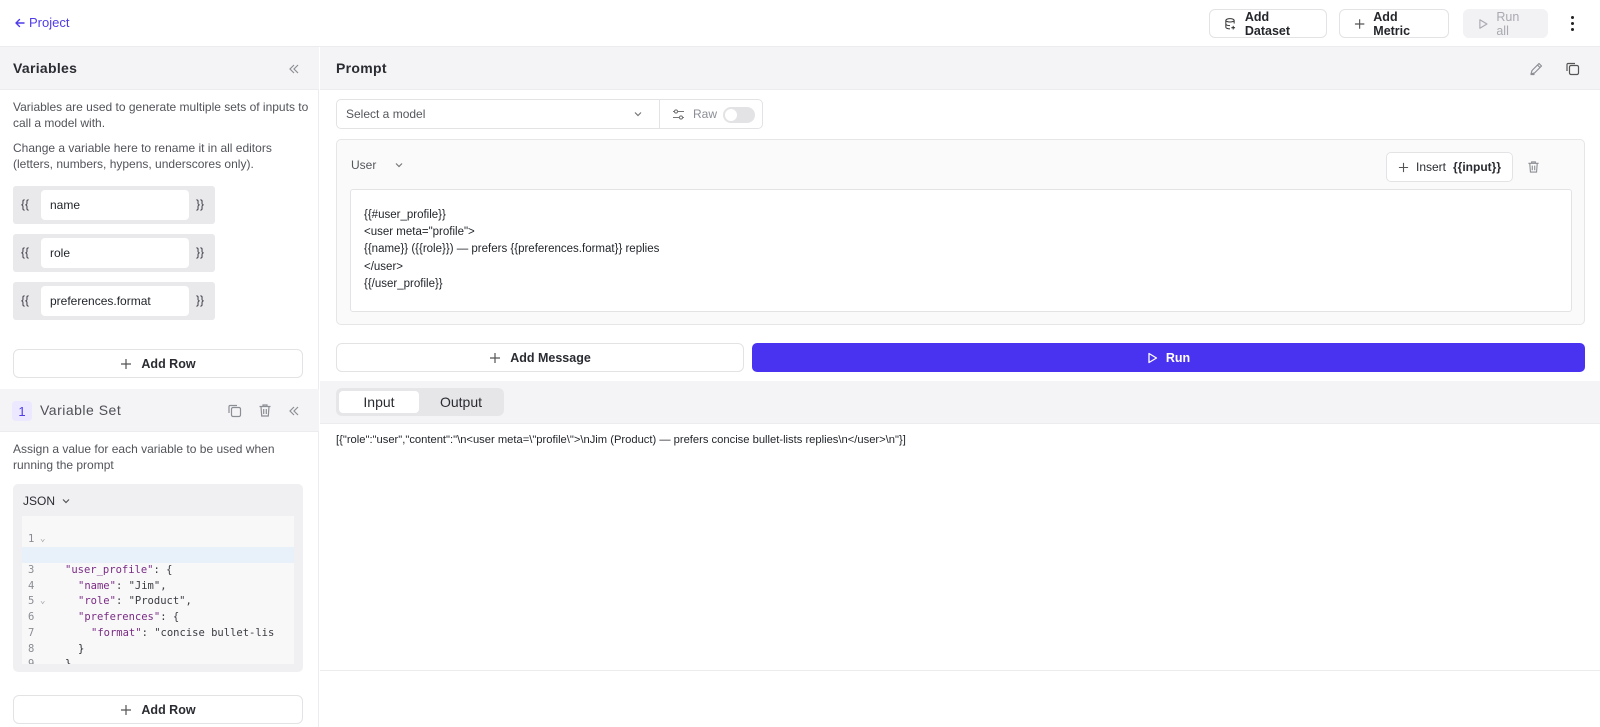 This screenshot has width=1600, height=727. Describe the element at coordinates (158, 653) in the screenshot. I see `code-line: 9 }` at that location.